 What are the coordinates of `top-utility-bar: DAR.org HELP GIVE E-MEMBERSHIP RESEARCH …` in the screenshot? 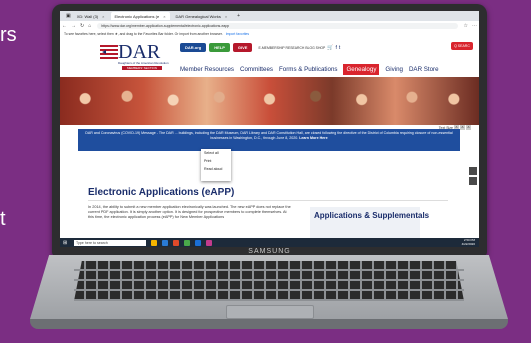 It's located at (260, 47).